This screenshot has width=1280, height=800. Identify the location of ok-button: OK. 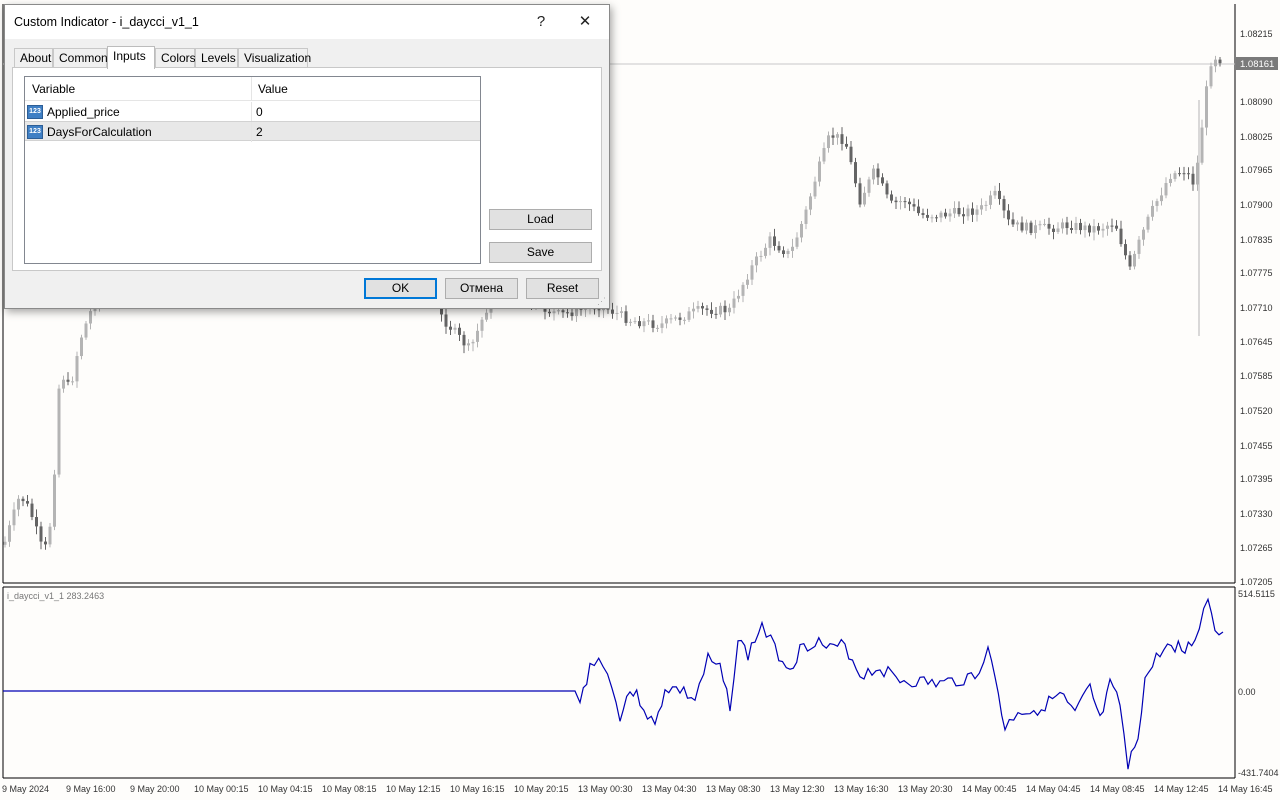
(400, 288).